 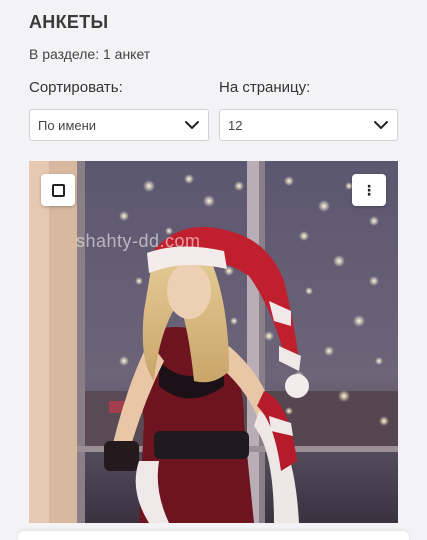 I want to click on sort-select: По имени, so click(x=119, y=125).